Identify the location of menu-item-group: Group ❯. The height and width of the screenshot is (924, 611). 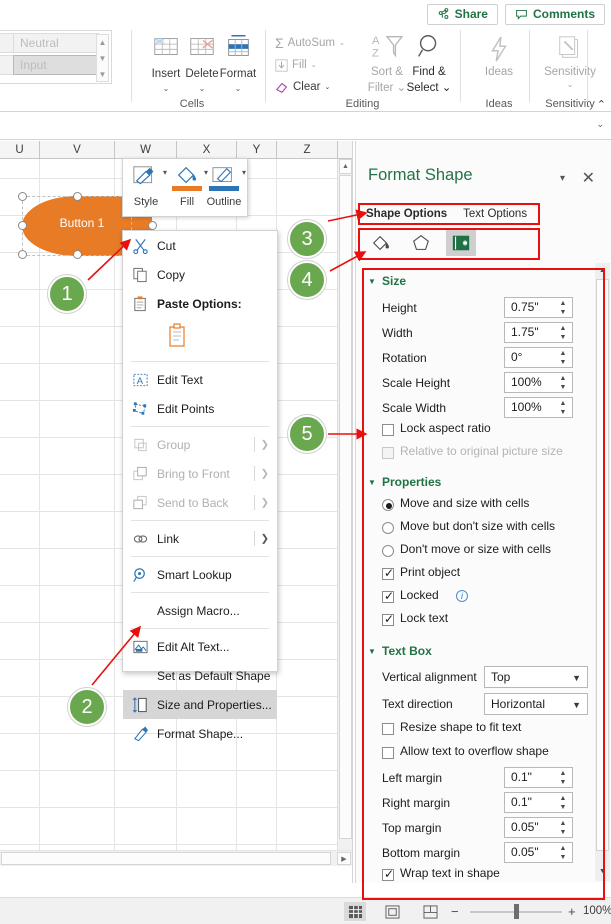
(200, 444).